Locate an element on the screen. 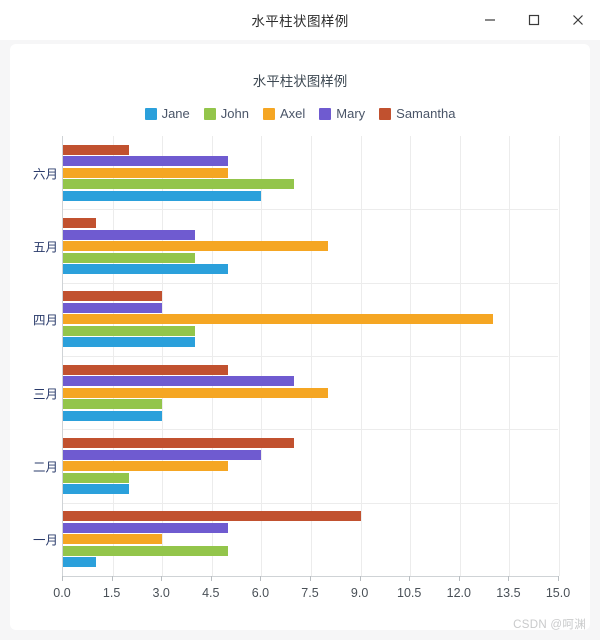  maximize-icon is located at coordinates (534, 20).